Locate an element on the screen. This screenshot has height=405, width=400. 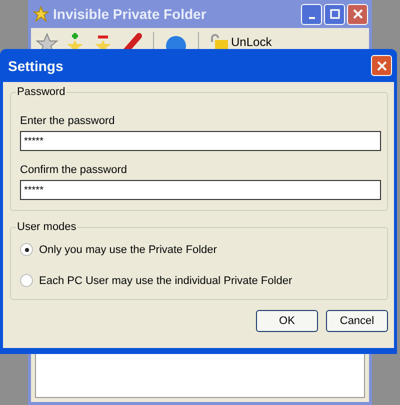
unlock-button: UnLock is located at coordinates (240, 41).